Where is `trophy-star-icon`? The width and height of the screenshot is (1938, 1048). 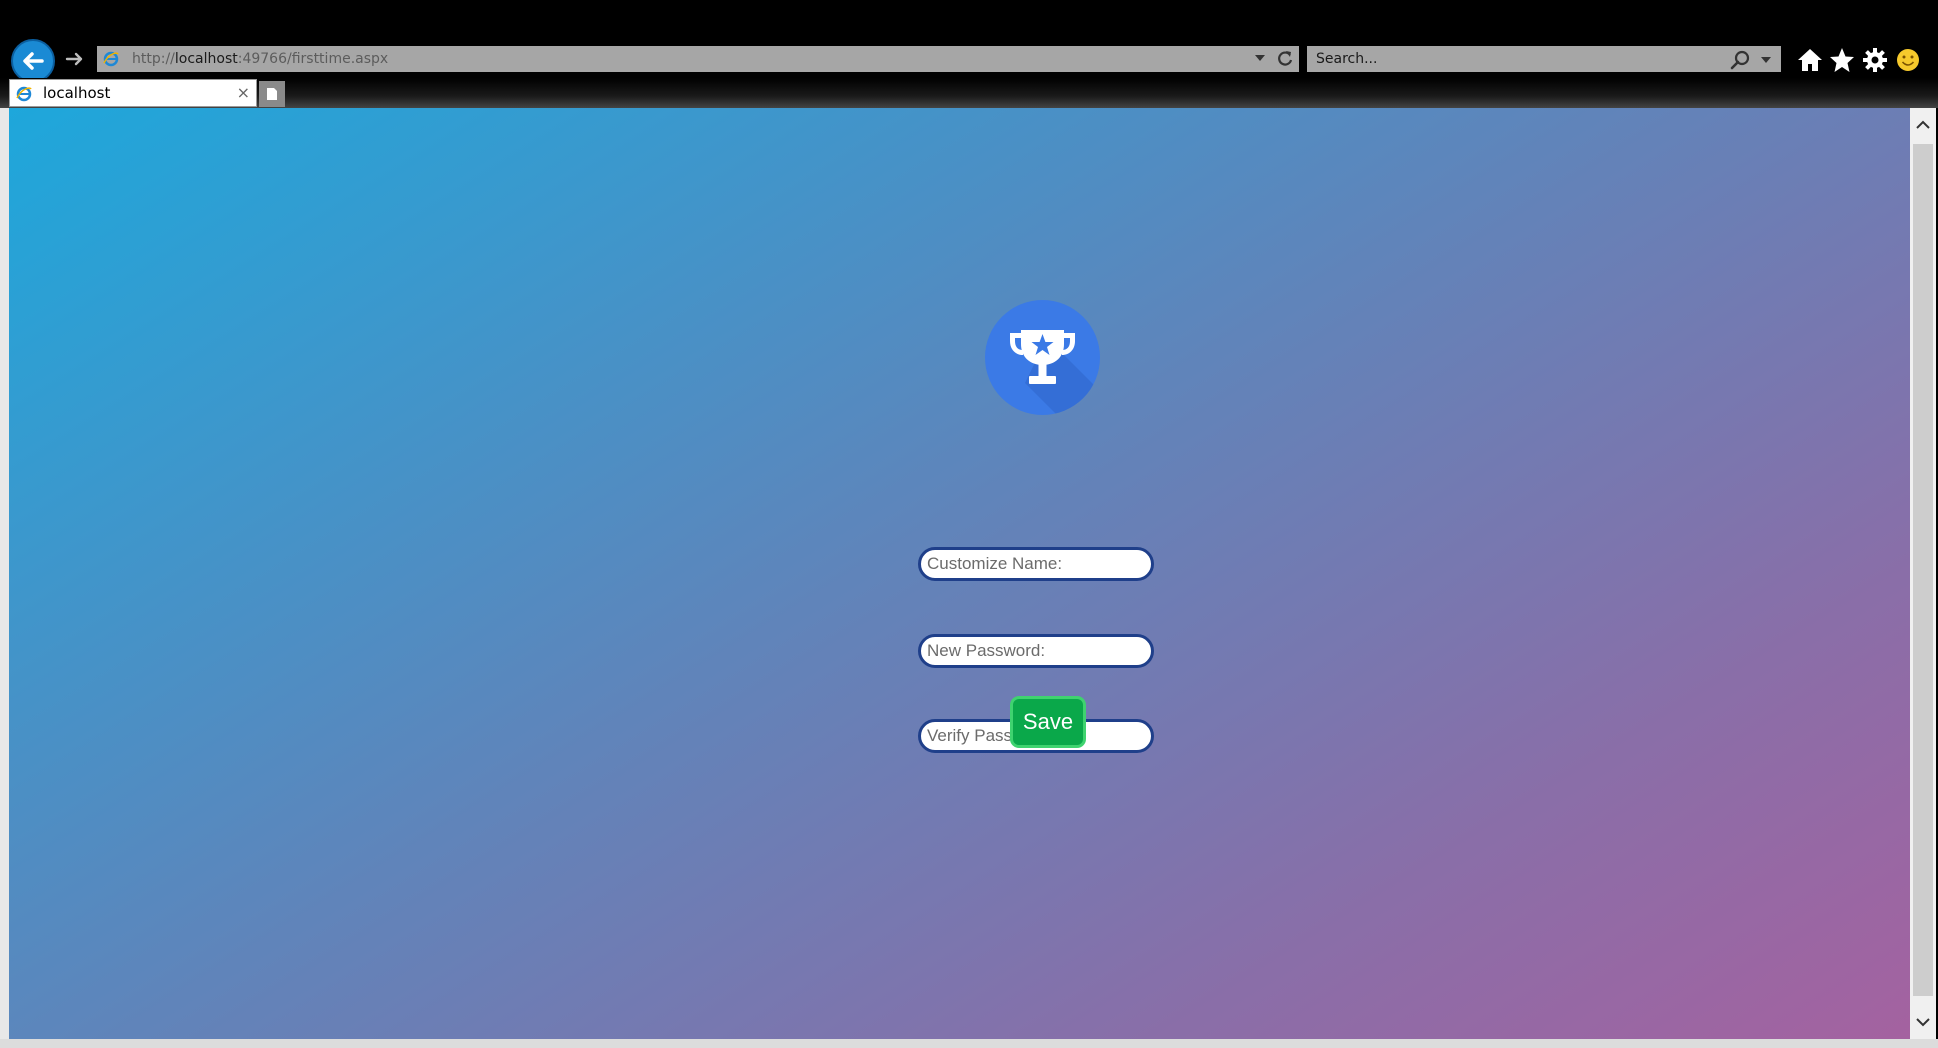
trophy-star-icon is located at coordinates (1055, 372).